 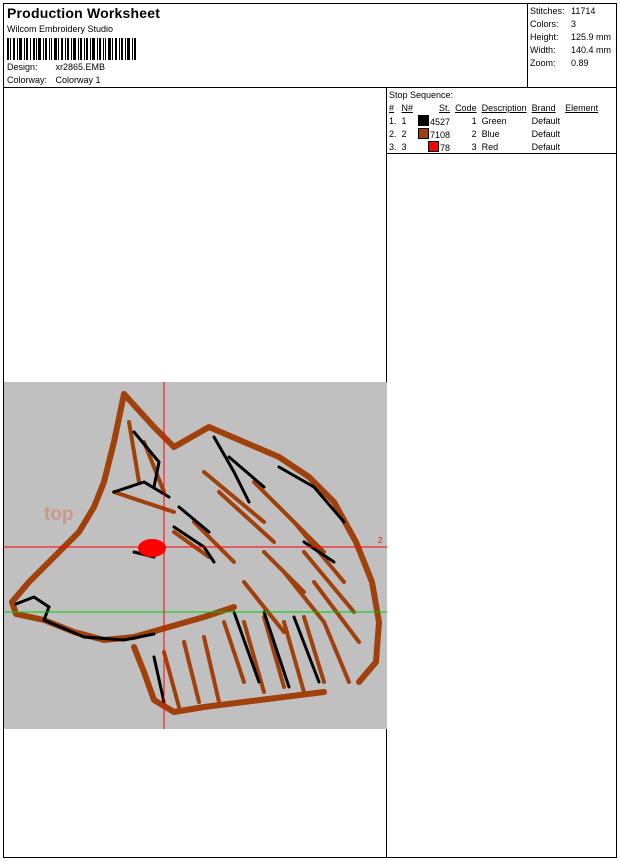 What do you see at coordinates (152, 548) in the screenshot?
I see `eye-red` at bounding box center [152, 548].